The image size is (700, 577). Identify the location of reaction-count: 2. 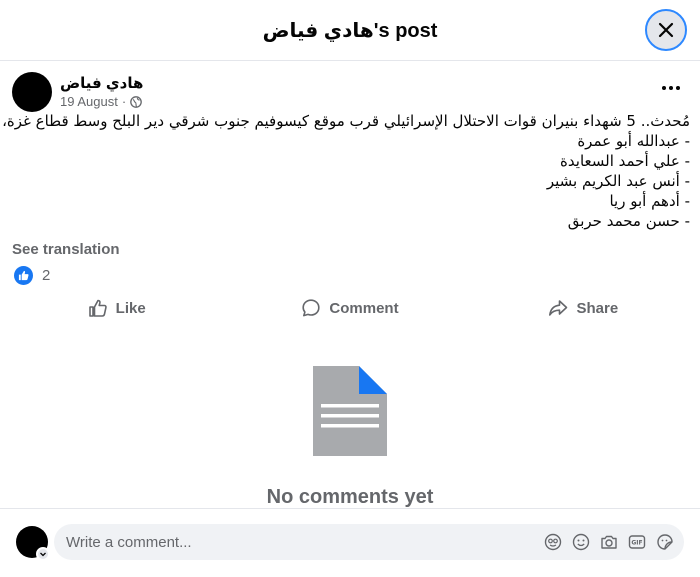
(46, 275).